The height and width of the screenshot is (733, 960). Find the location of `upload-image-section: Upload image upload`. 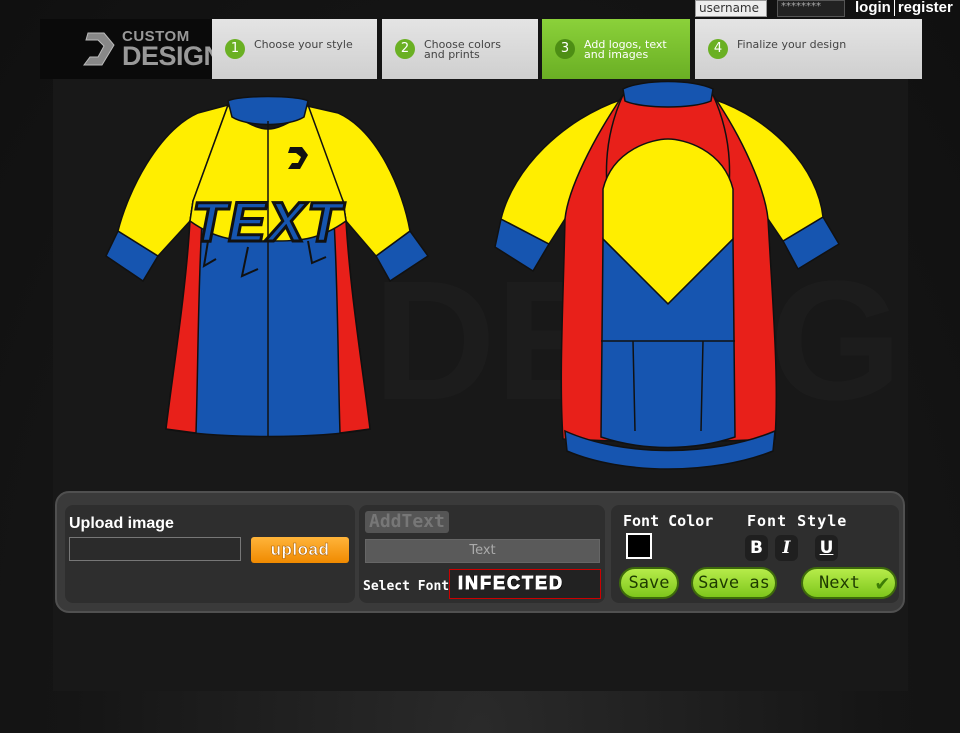

upload-image-section: Upload image upload is located at coordinates (210, 554).